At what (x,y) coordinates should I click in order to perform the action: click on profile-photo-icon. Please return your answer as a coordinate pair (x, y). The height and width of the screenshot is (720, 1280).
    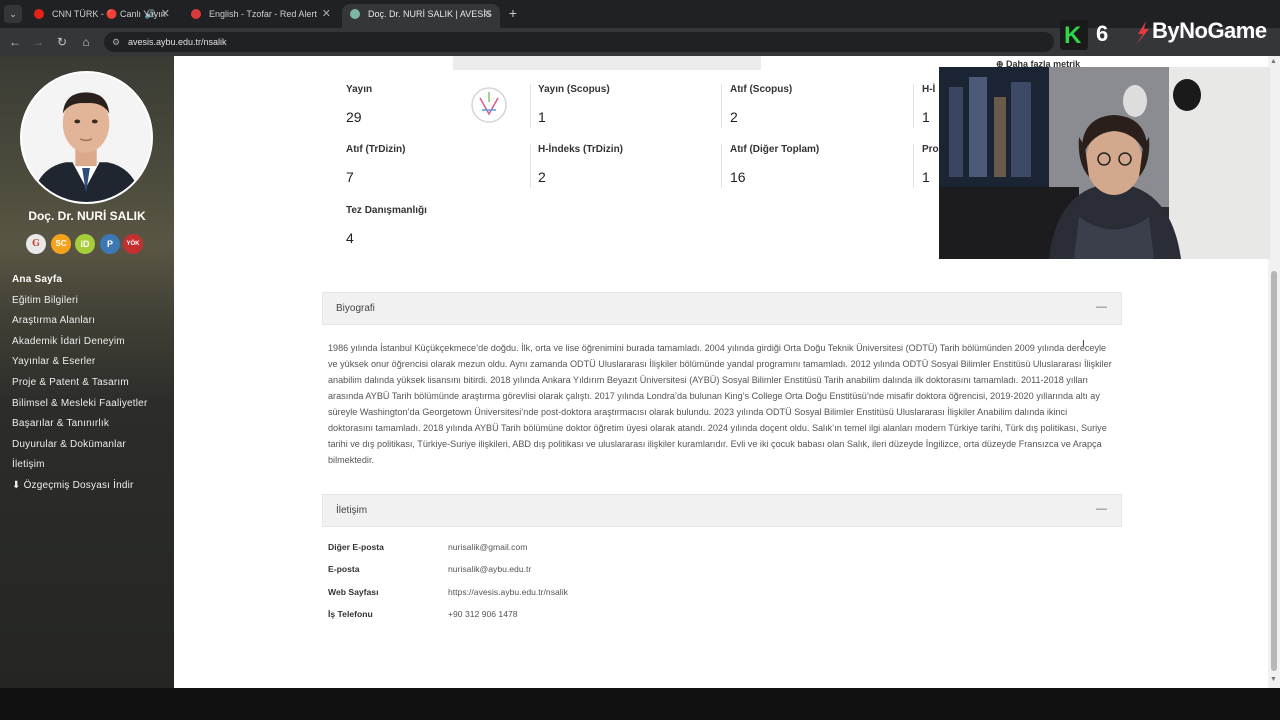
    Looking at the image, I should click on (86, 137).